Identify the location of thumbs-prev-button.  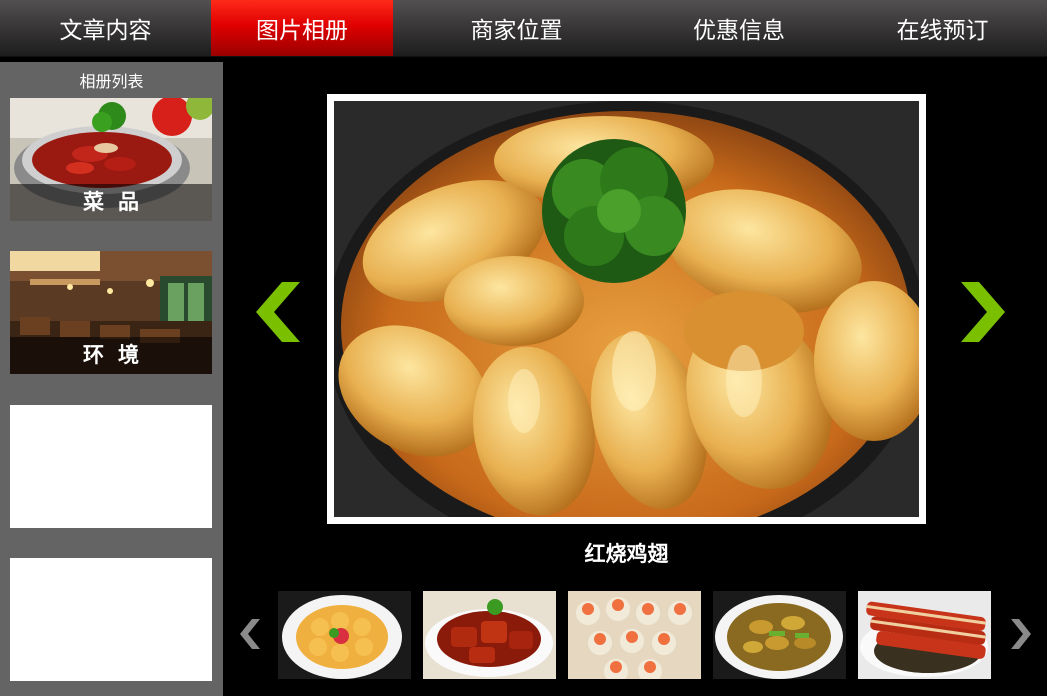
(251, 634).